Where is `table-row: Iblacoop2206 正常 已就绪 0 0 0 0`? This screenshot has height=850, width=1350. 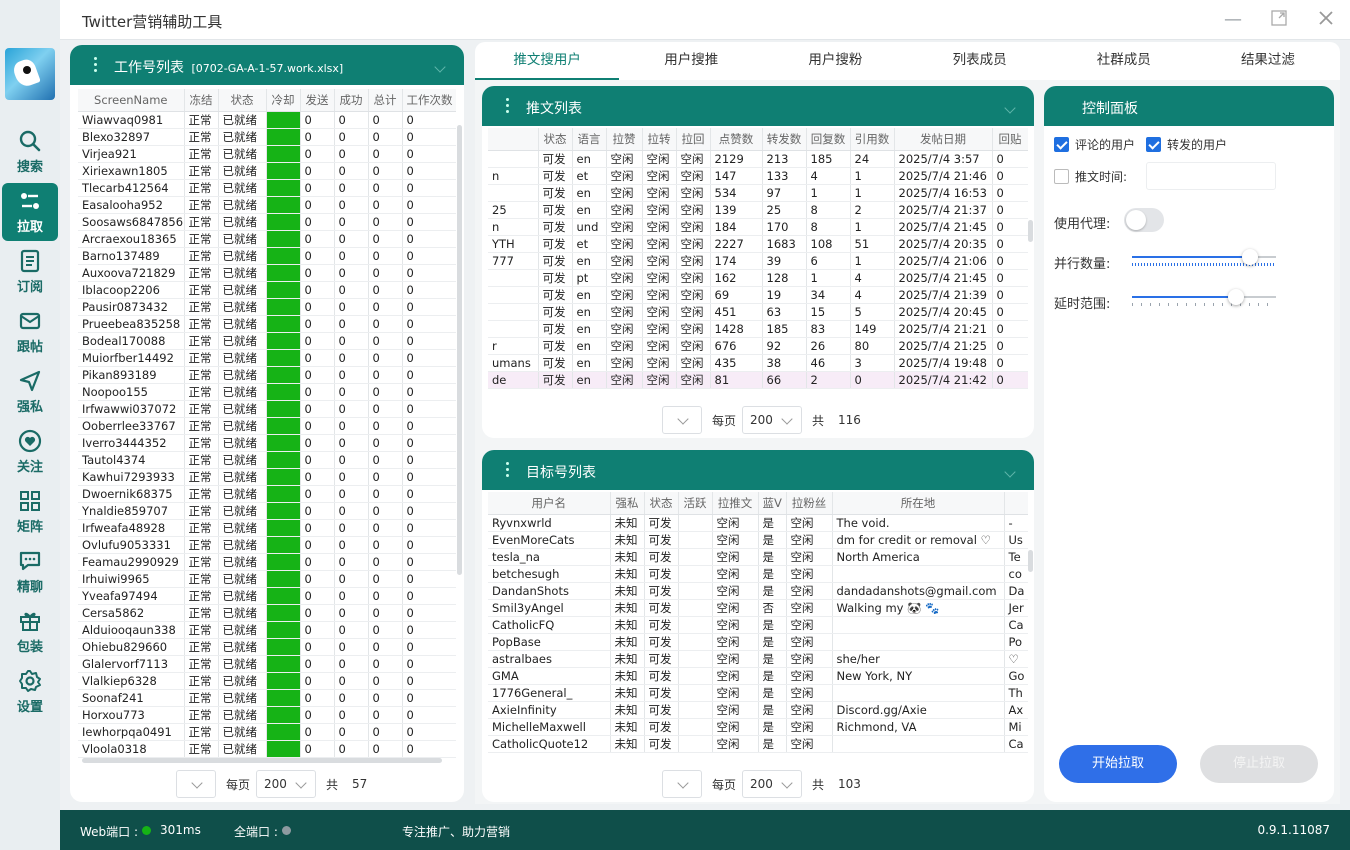
table-row: Iblacoop2206 正常 已就绪 0 0 0 0 is located at coordinates (267, 290).